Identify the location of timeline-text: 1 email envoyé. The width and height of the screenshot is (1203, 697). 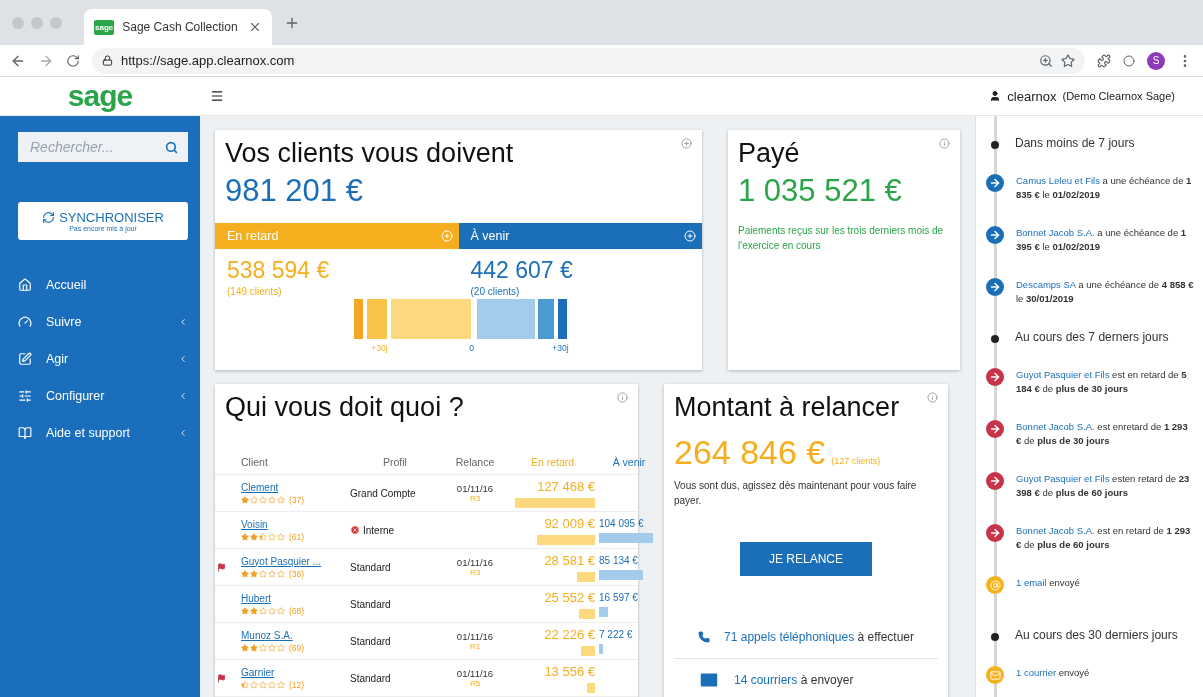
(1048, 583).